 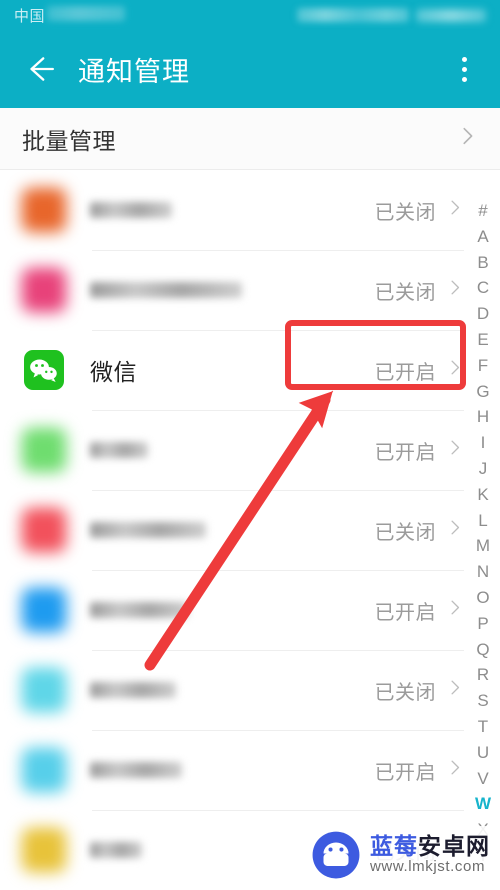 I want to click on alpha-index-letter-g: G, so click(x=482, y=392).